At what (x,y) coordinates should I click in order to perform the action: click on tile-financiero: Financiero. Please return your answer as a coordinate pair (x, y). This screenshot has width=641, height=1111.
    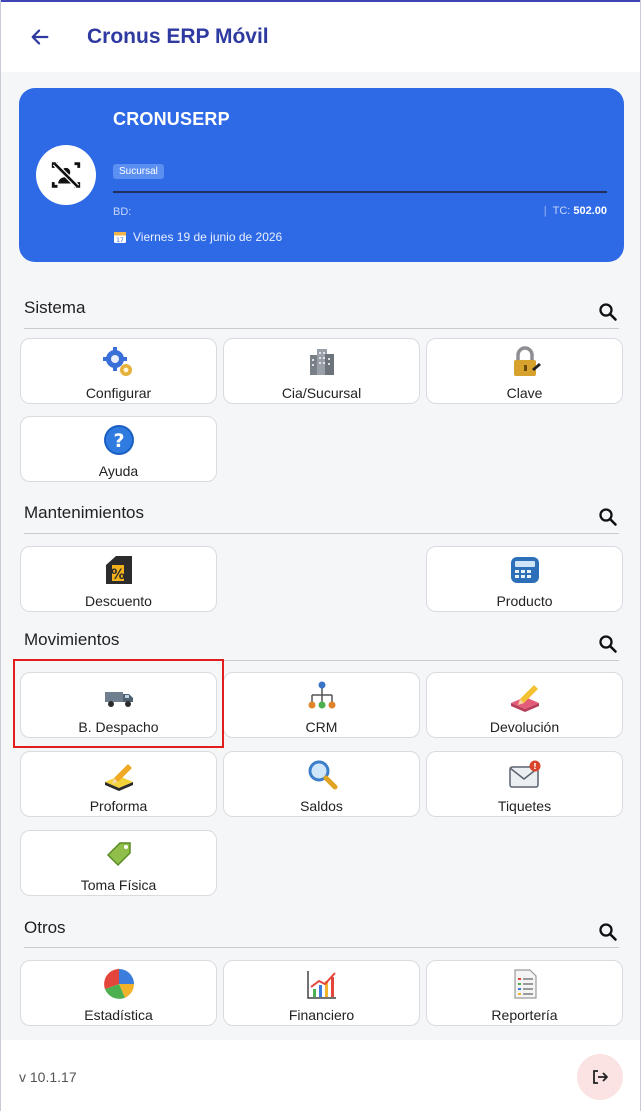
    Looking at the image, I should click on (321, 993).